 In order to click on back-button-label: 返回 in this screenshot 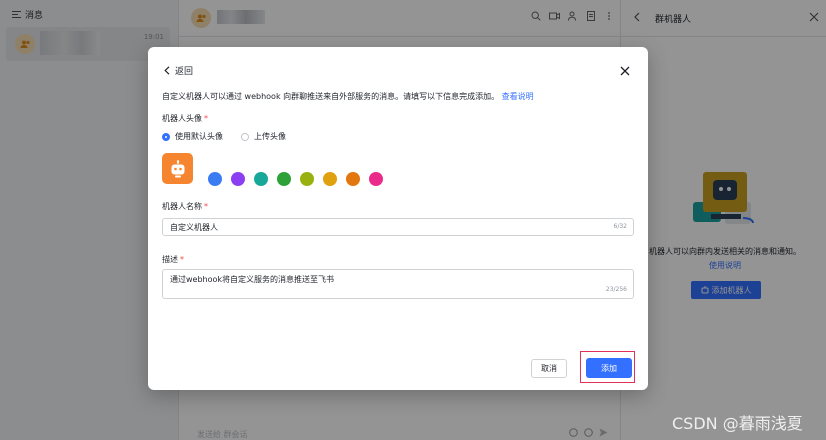, I will do `click(184, 72)`.